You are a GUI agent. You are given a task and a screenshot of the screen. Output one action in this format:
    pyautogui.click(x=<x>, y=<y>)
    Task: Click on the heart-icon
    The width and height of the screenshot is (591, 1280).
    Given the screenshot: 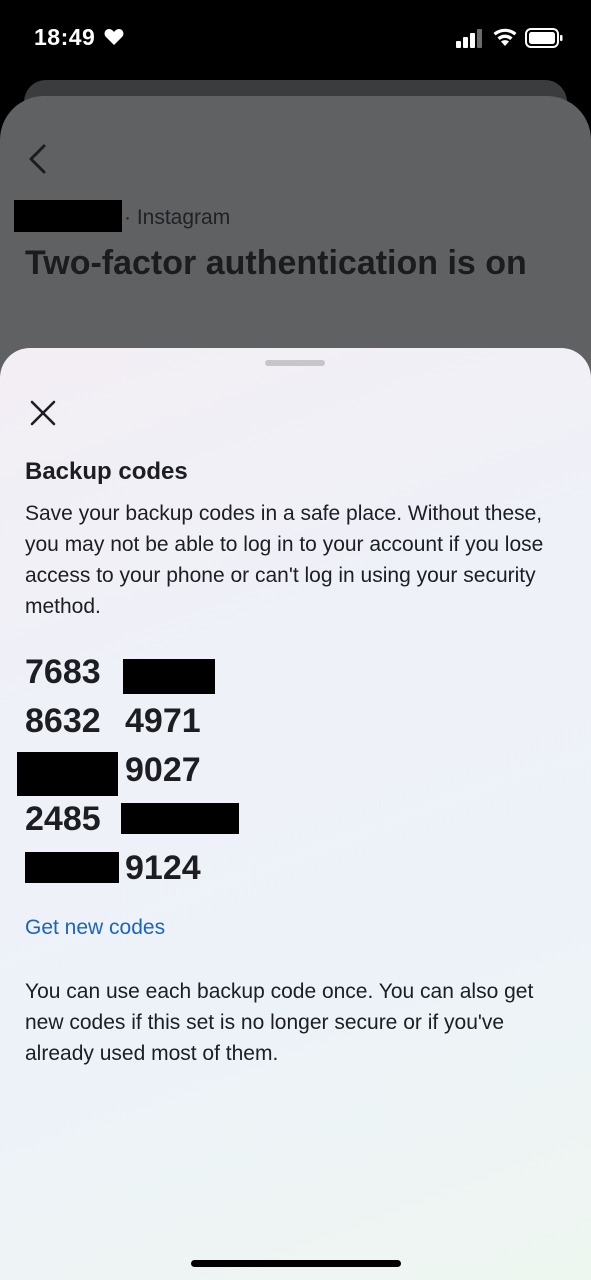 What is the action you would take?
    pyautogui.click(x=114, y=37)
    